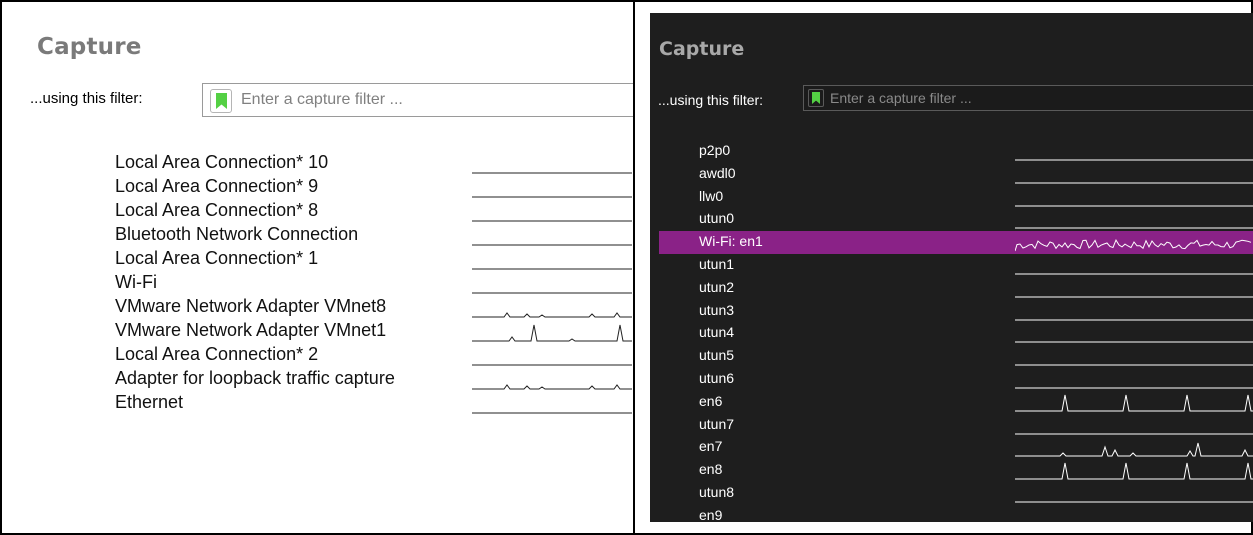 The image size is (1253, 535). What do you see at coordinates (717, 492) in the screenshot?
I see `interface-name: utun8` at bounding box center [717, 492].